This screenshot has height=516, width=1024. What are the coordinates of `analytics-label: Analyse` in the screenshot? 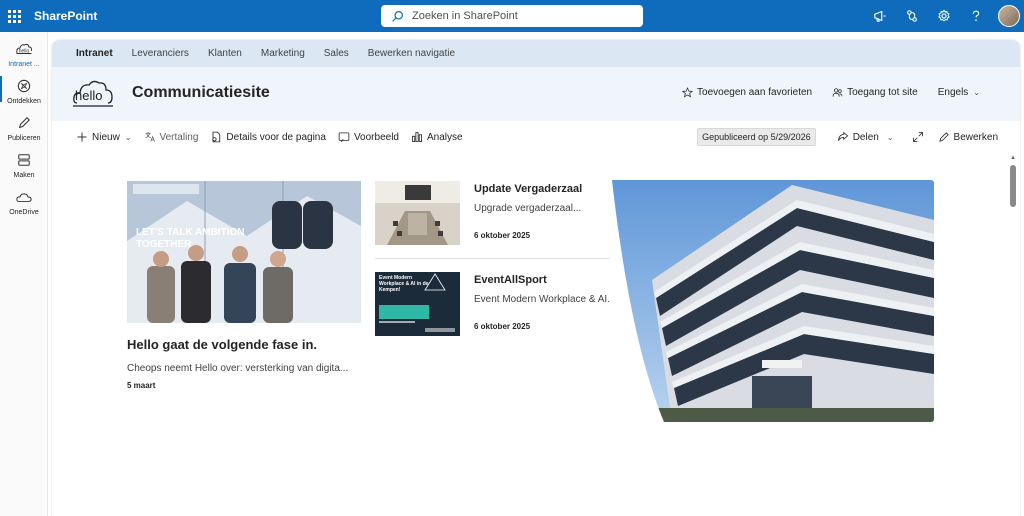 It's located at (444, 137).